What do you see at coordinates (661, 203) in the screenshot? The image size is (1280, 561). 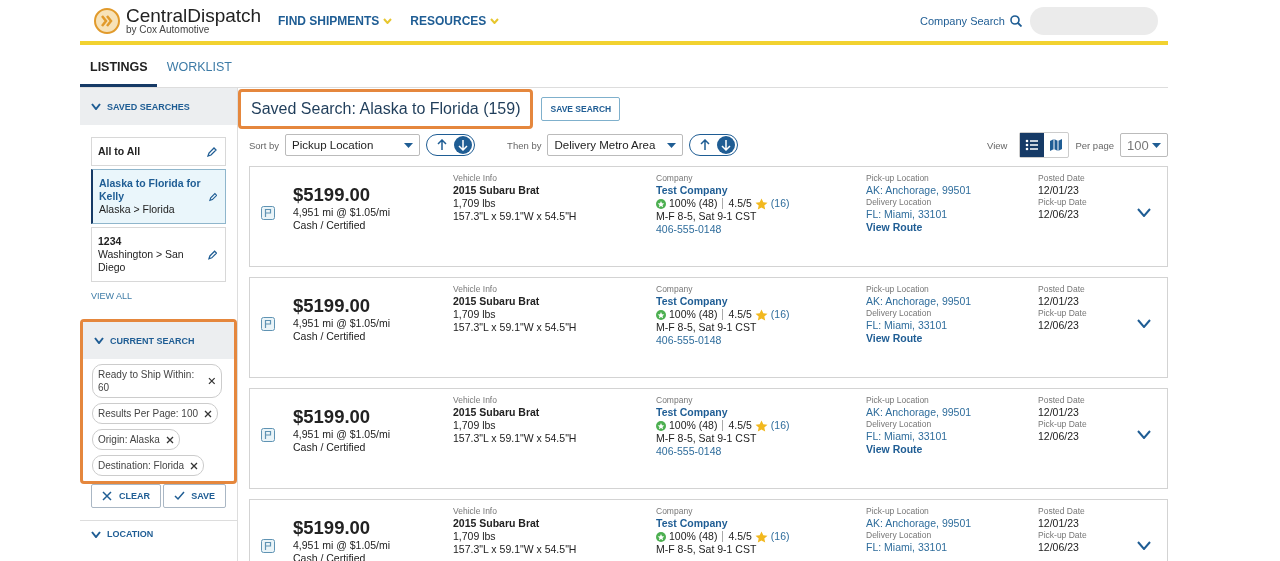 I see `badge-icon` at bounding box center [661, 203].